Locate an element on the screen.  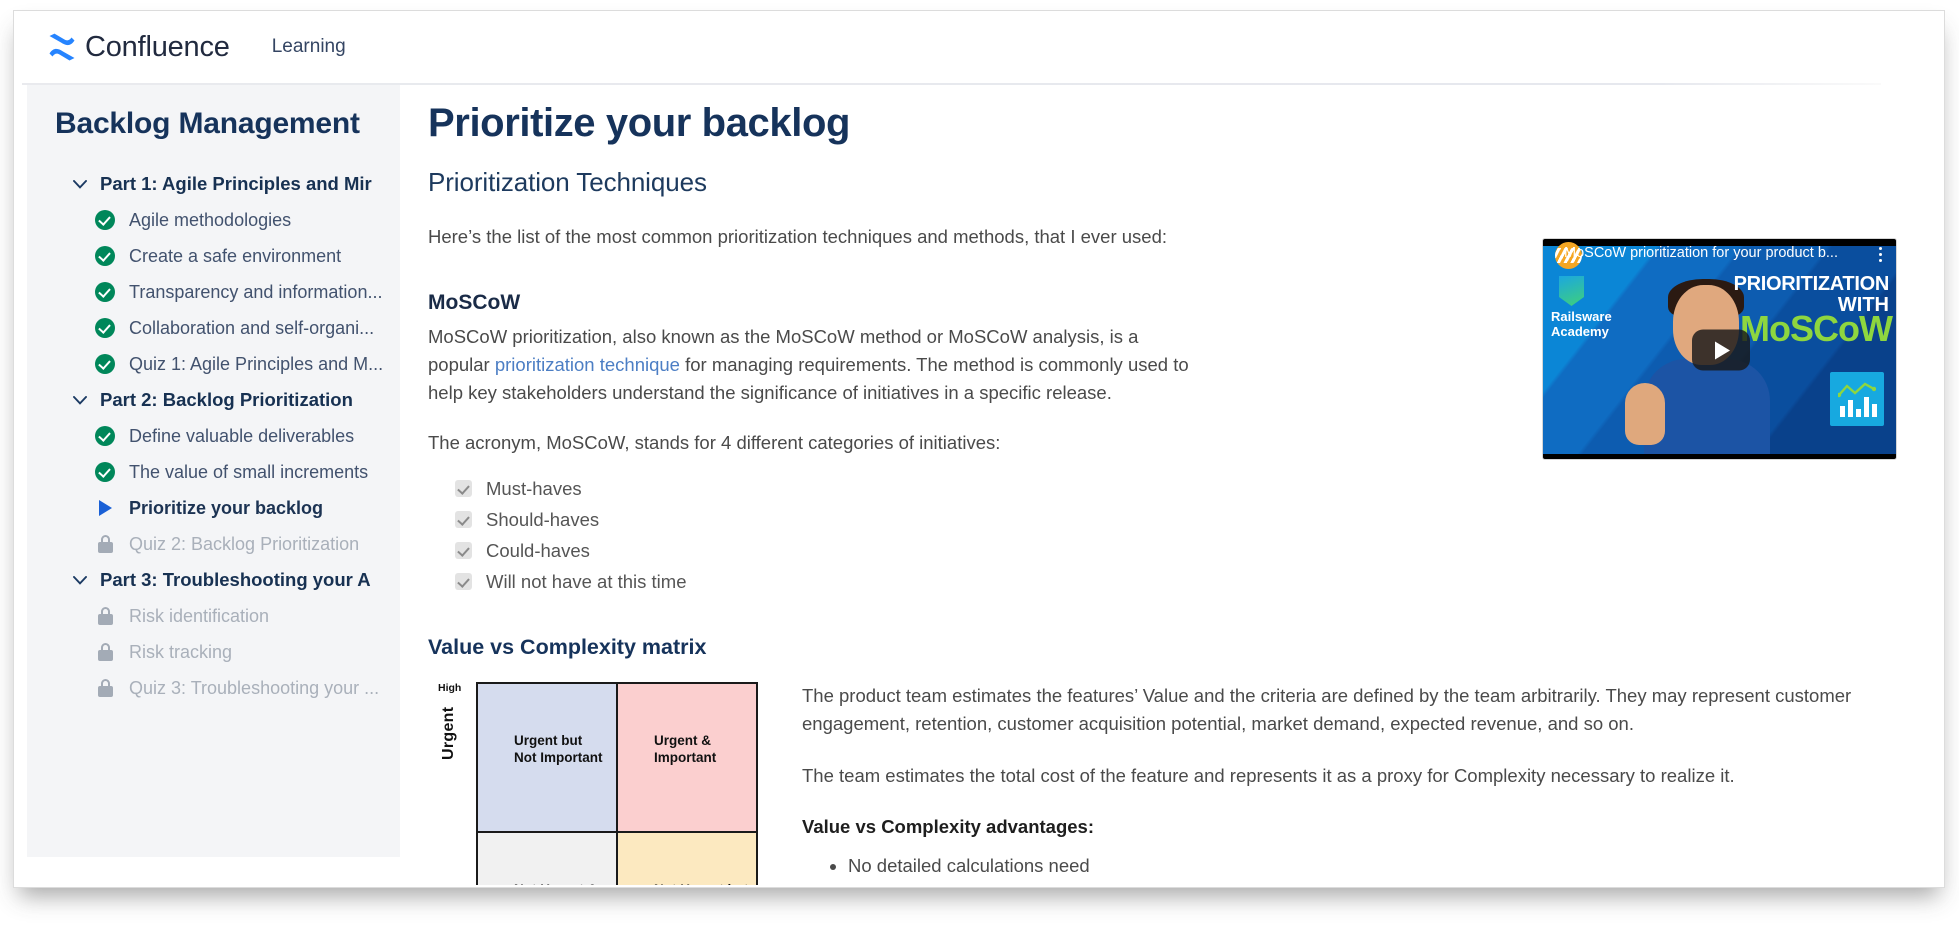
sidebar-item-label: Agile methodologies is located at coordinates (210, 219).